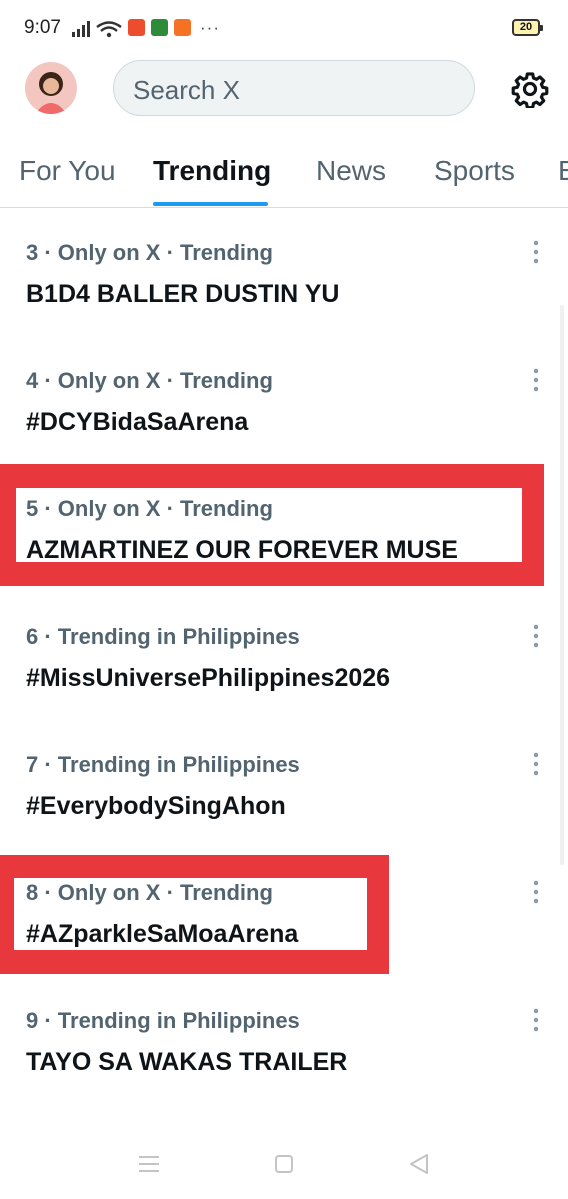  What do you see at coordinates (163, 636) in the screenshot?
I see `trend-meta: 6 · Trending in Philippines` at bounding box center [163, 636].